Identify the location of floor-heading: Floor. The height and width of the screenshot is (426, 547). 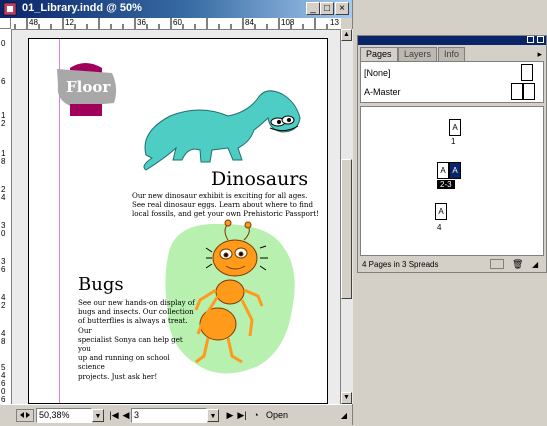
(88, 87).